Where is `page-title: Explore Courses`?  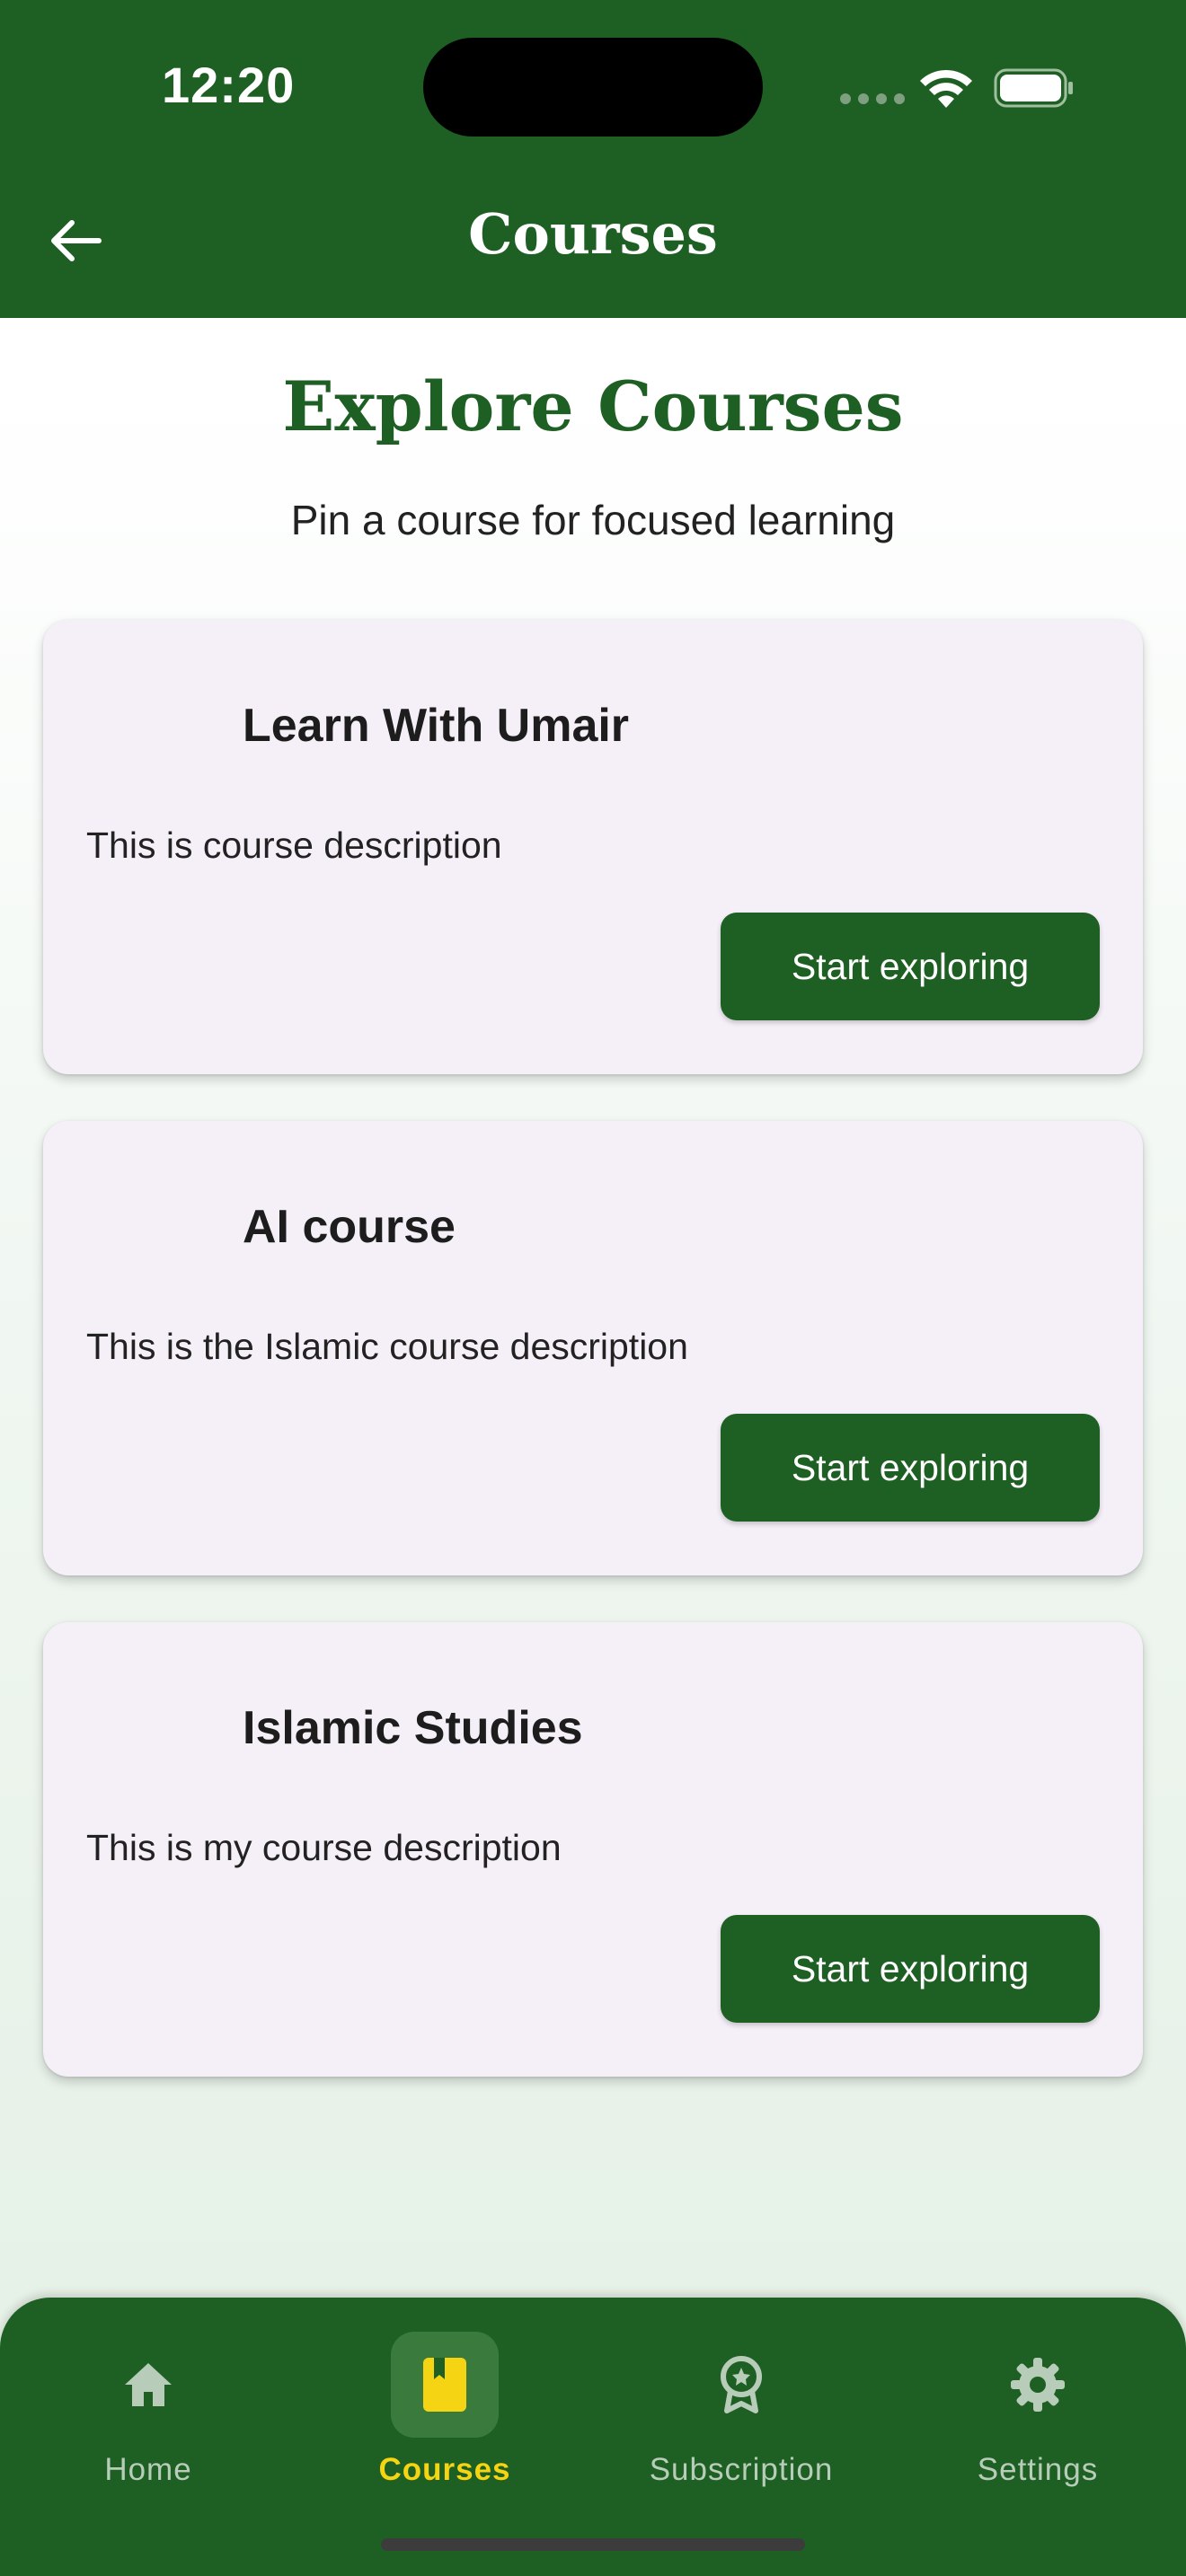
page-title: Explore Courses is located at coordinates (593, 406).